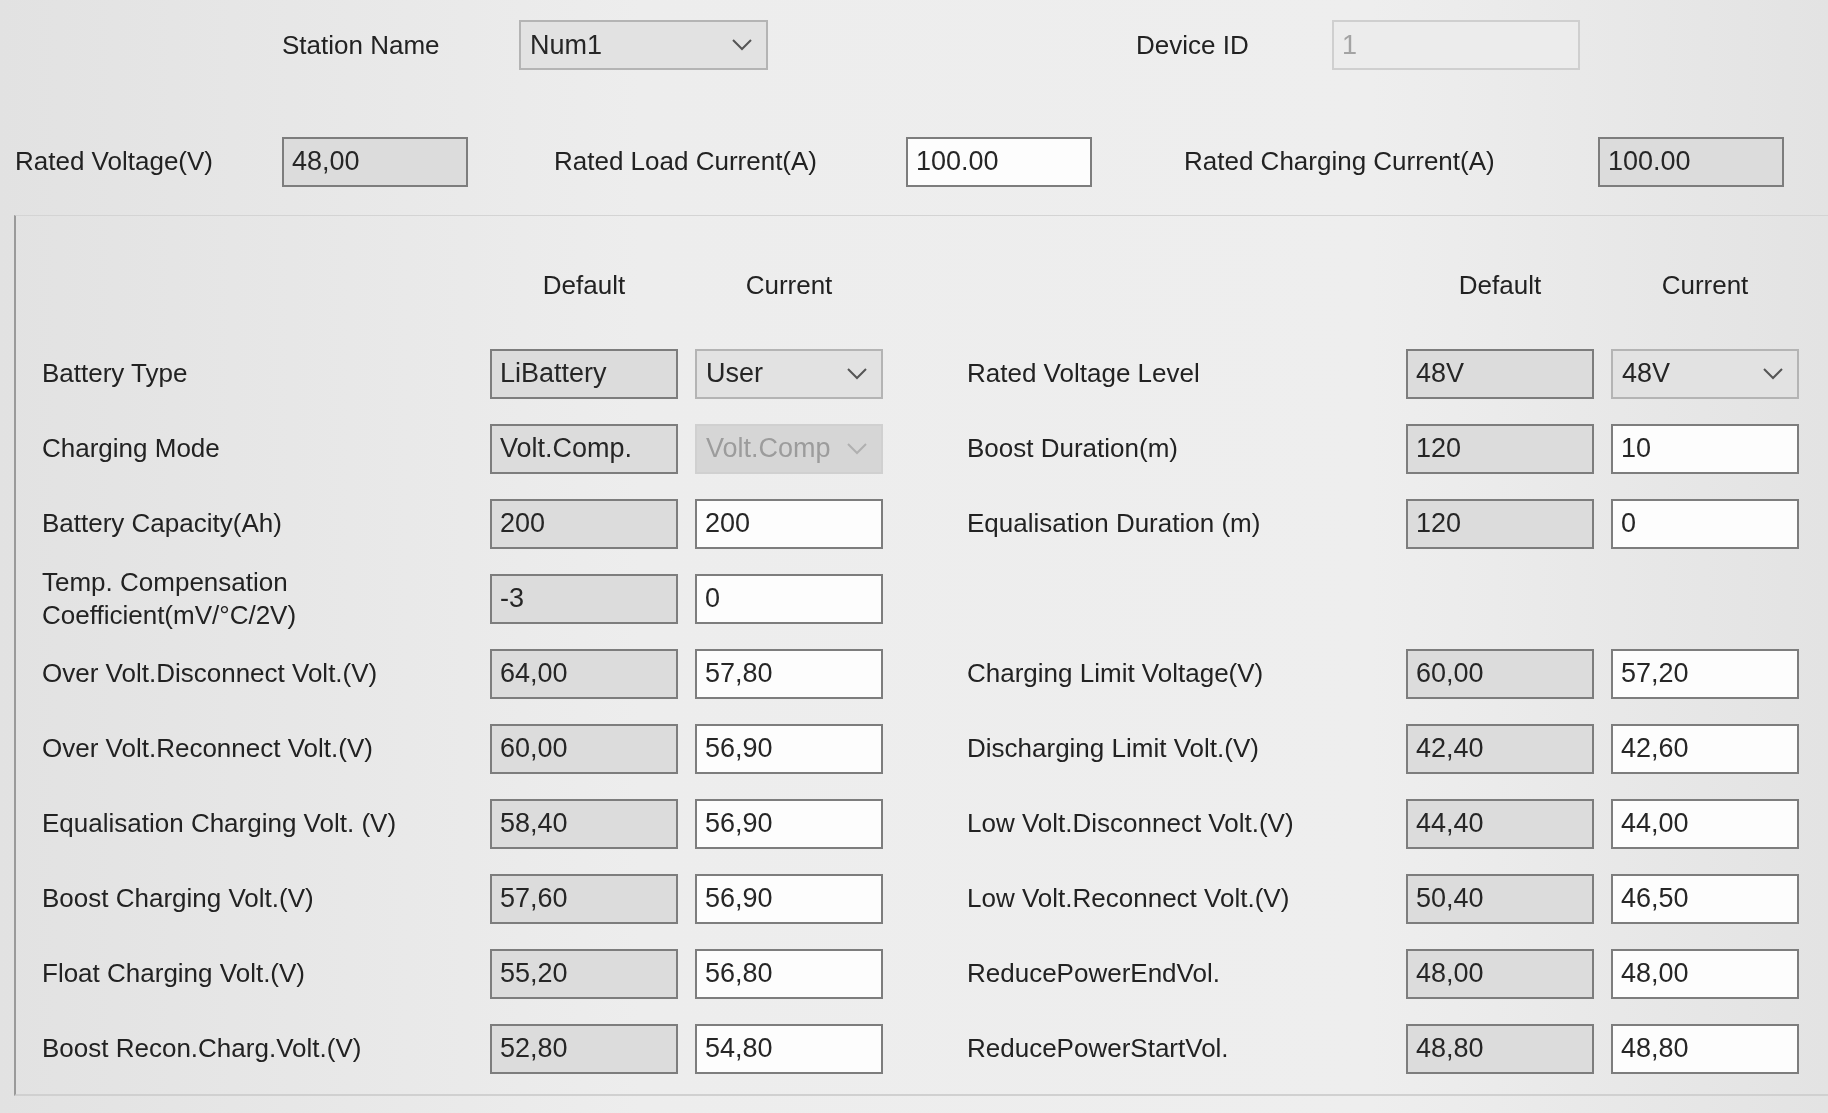 The image size is (1828, 1113). I want to click on text-field: 58,40, so click(584, 823).